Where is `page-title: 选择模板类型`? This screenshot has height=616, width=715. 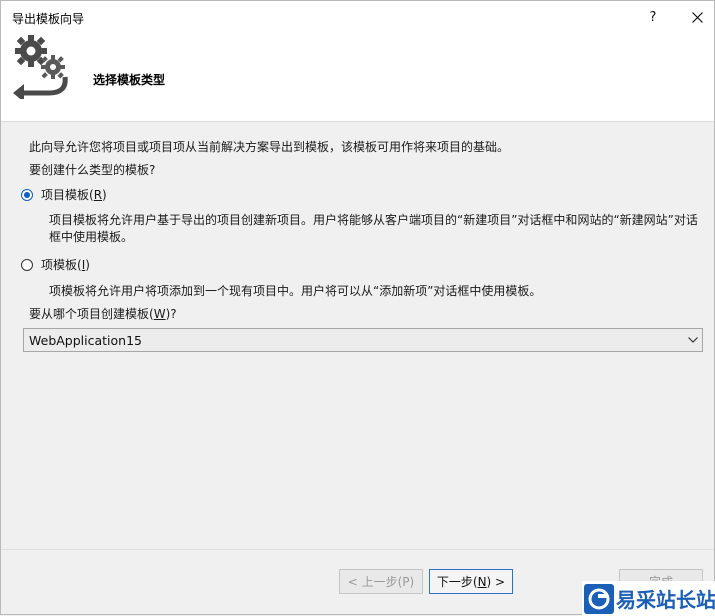 page-title: 选择模板类型 is located at coordinates (129, 80).